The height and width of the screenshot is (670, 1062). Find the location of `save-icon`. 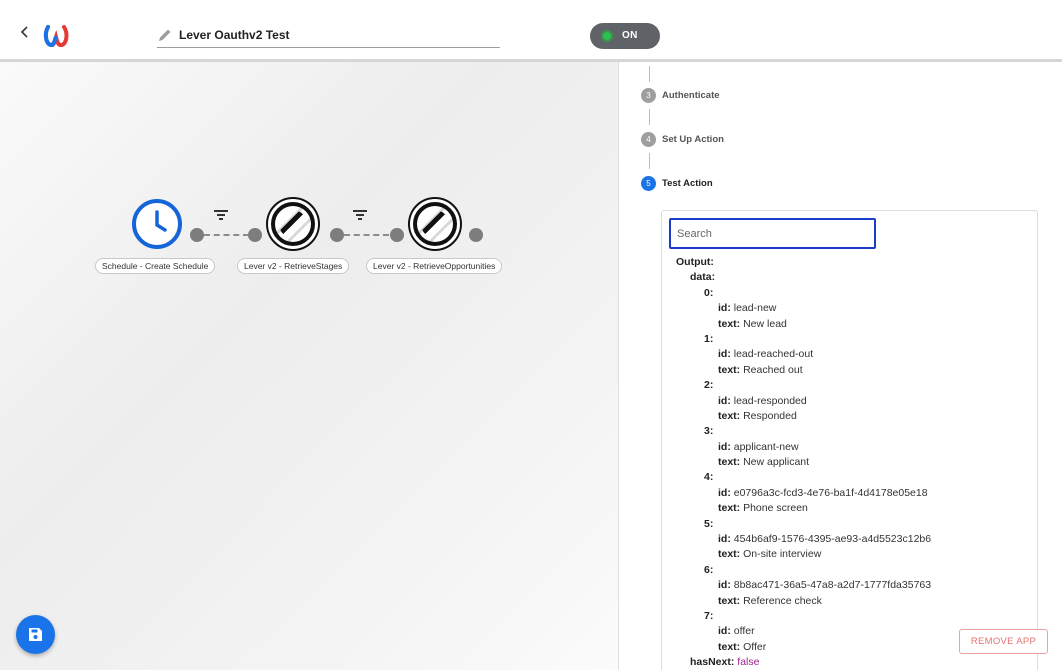

save-icon is located at coordinates (35, 634).